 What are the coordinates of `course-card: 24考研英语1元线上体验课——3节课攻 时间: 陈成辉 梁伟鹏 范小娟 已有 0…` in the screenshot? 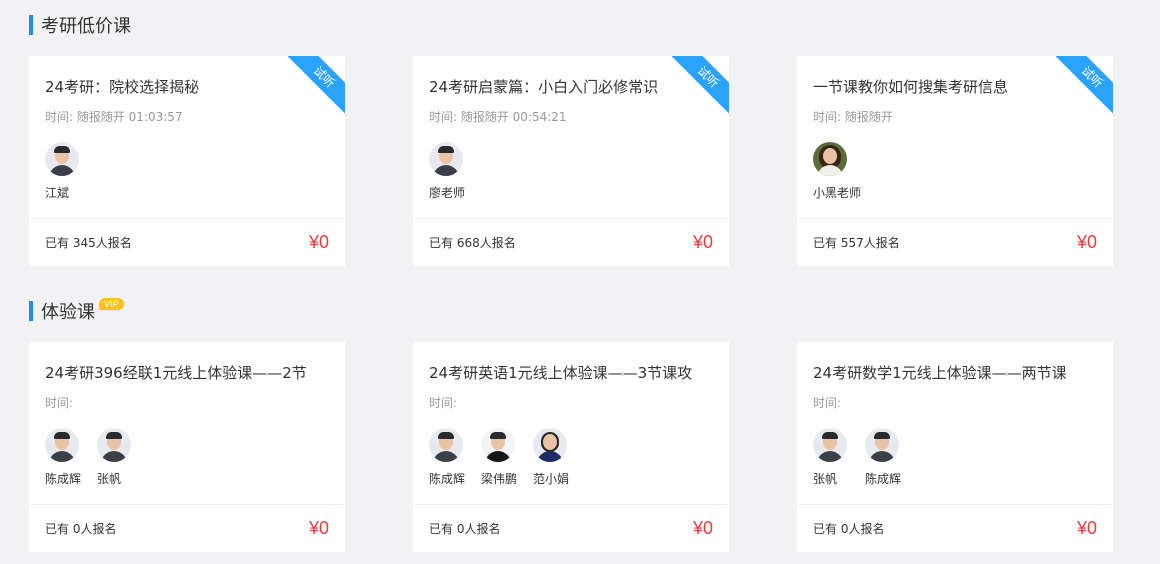 It's located at (571, 447).